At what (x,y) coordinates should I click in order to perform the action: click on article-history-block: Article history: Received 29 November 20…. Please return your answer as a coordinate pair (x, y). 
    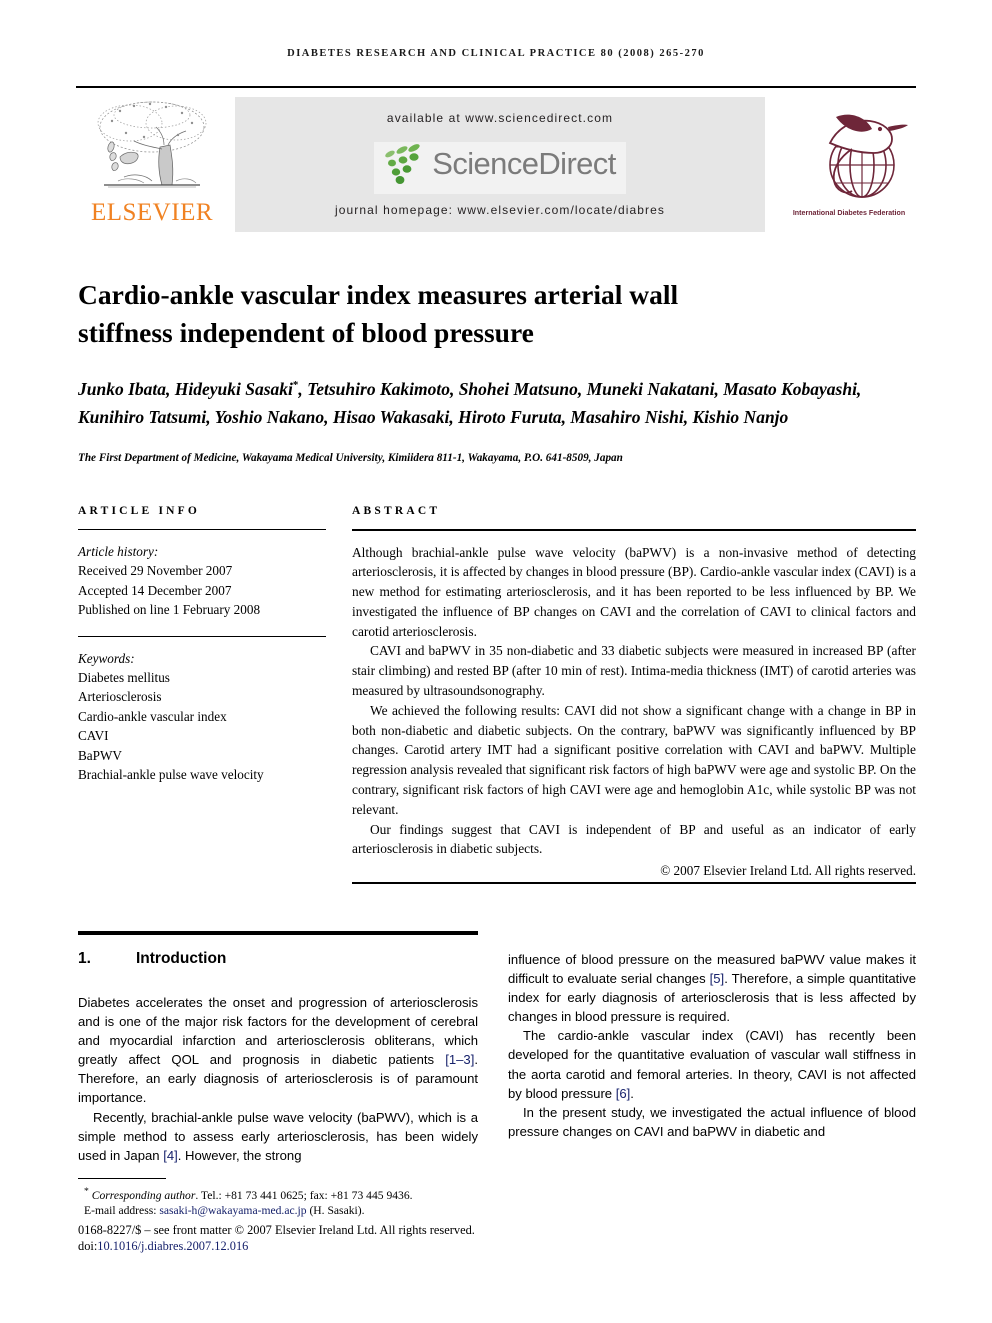
    Looking at the image, I should click on (202, 581).